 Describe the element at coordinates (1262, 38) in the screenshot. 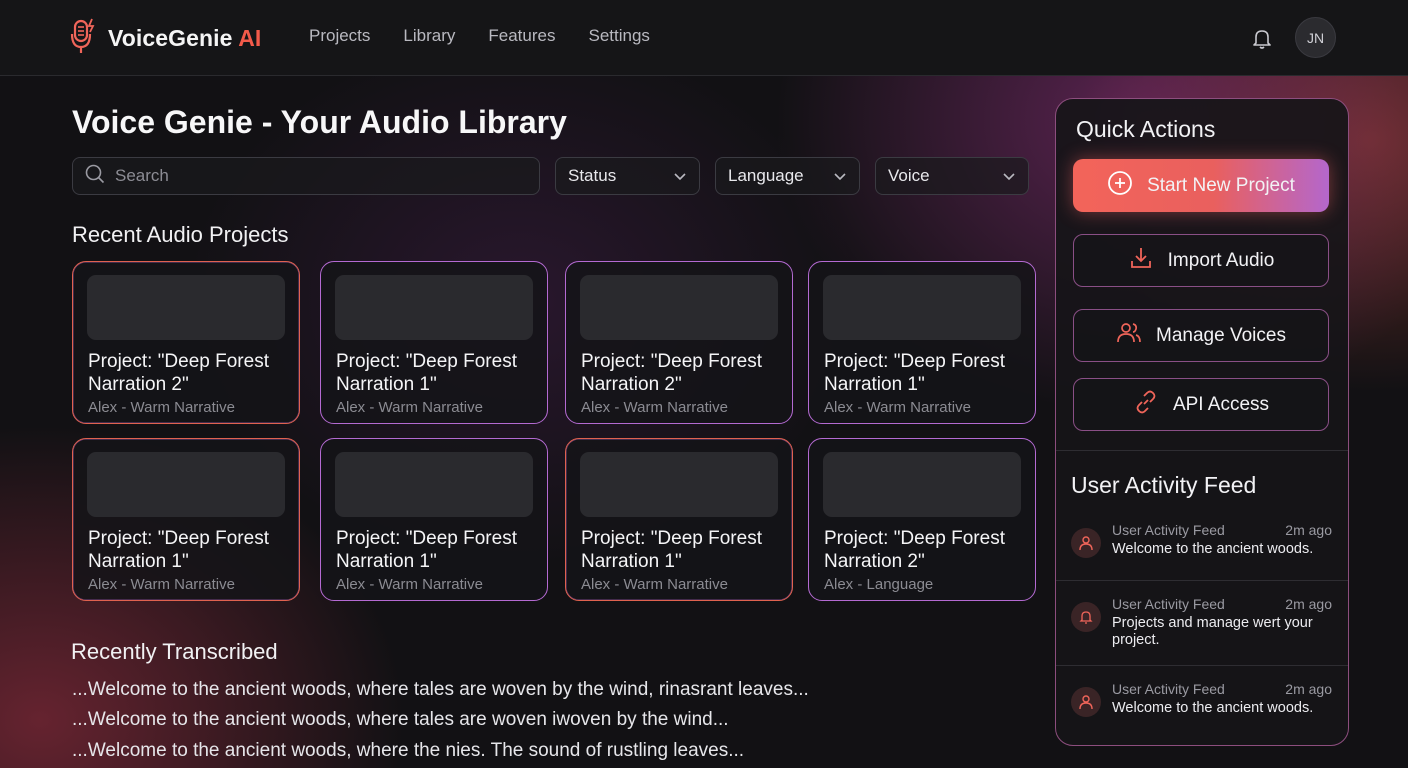

I see `notification-bell-icon` at that location.